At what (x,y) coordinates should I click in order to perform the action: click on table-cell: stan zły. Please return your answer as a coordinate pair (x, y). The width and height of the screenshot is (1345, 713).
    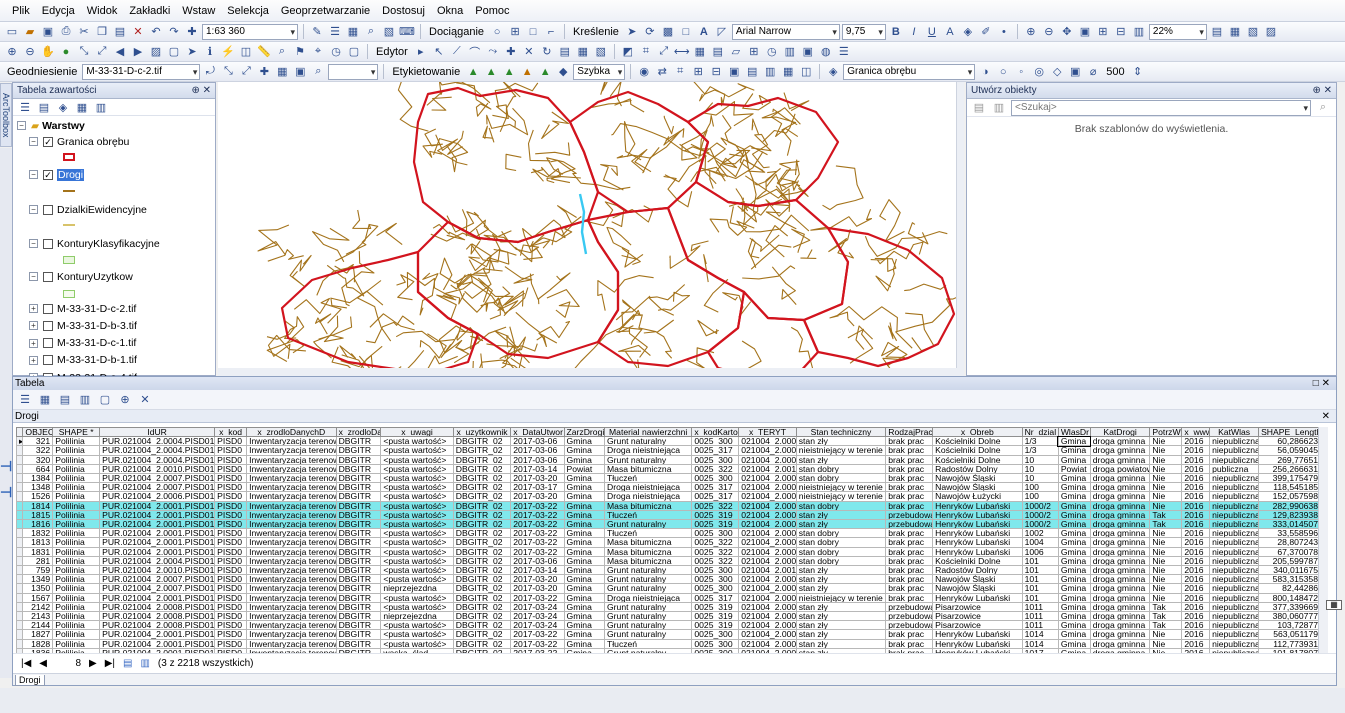
    Looking at the image, I should click on (841, 625).